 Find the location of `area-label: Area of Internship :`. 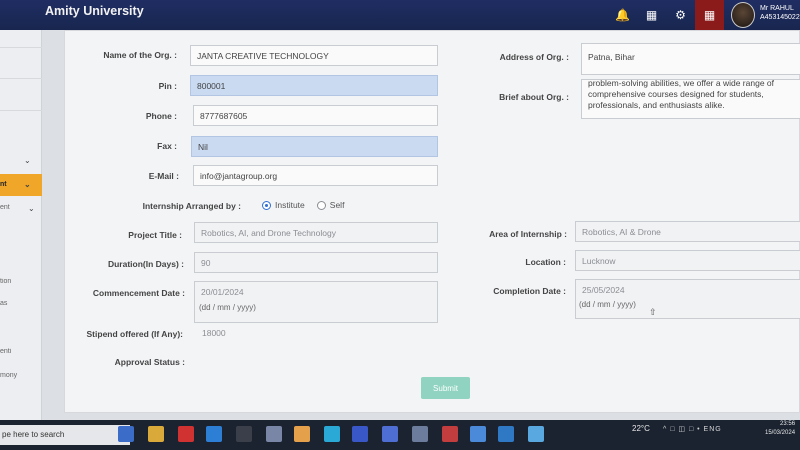

area-label: Area of Internship : is located at coordinates (528, 234).